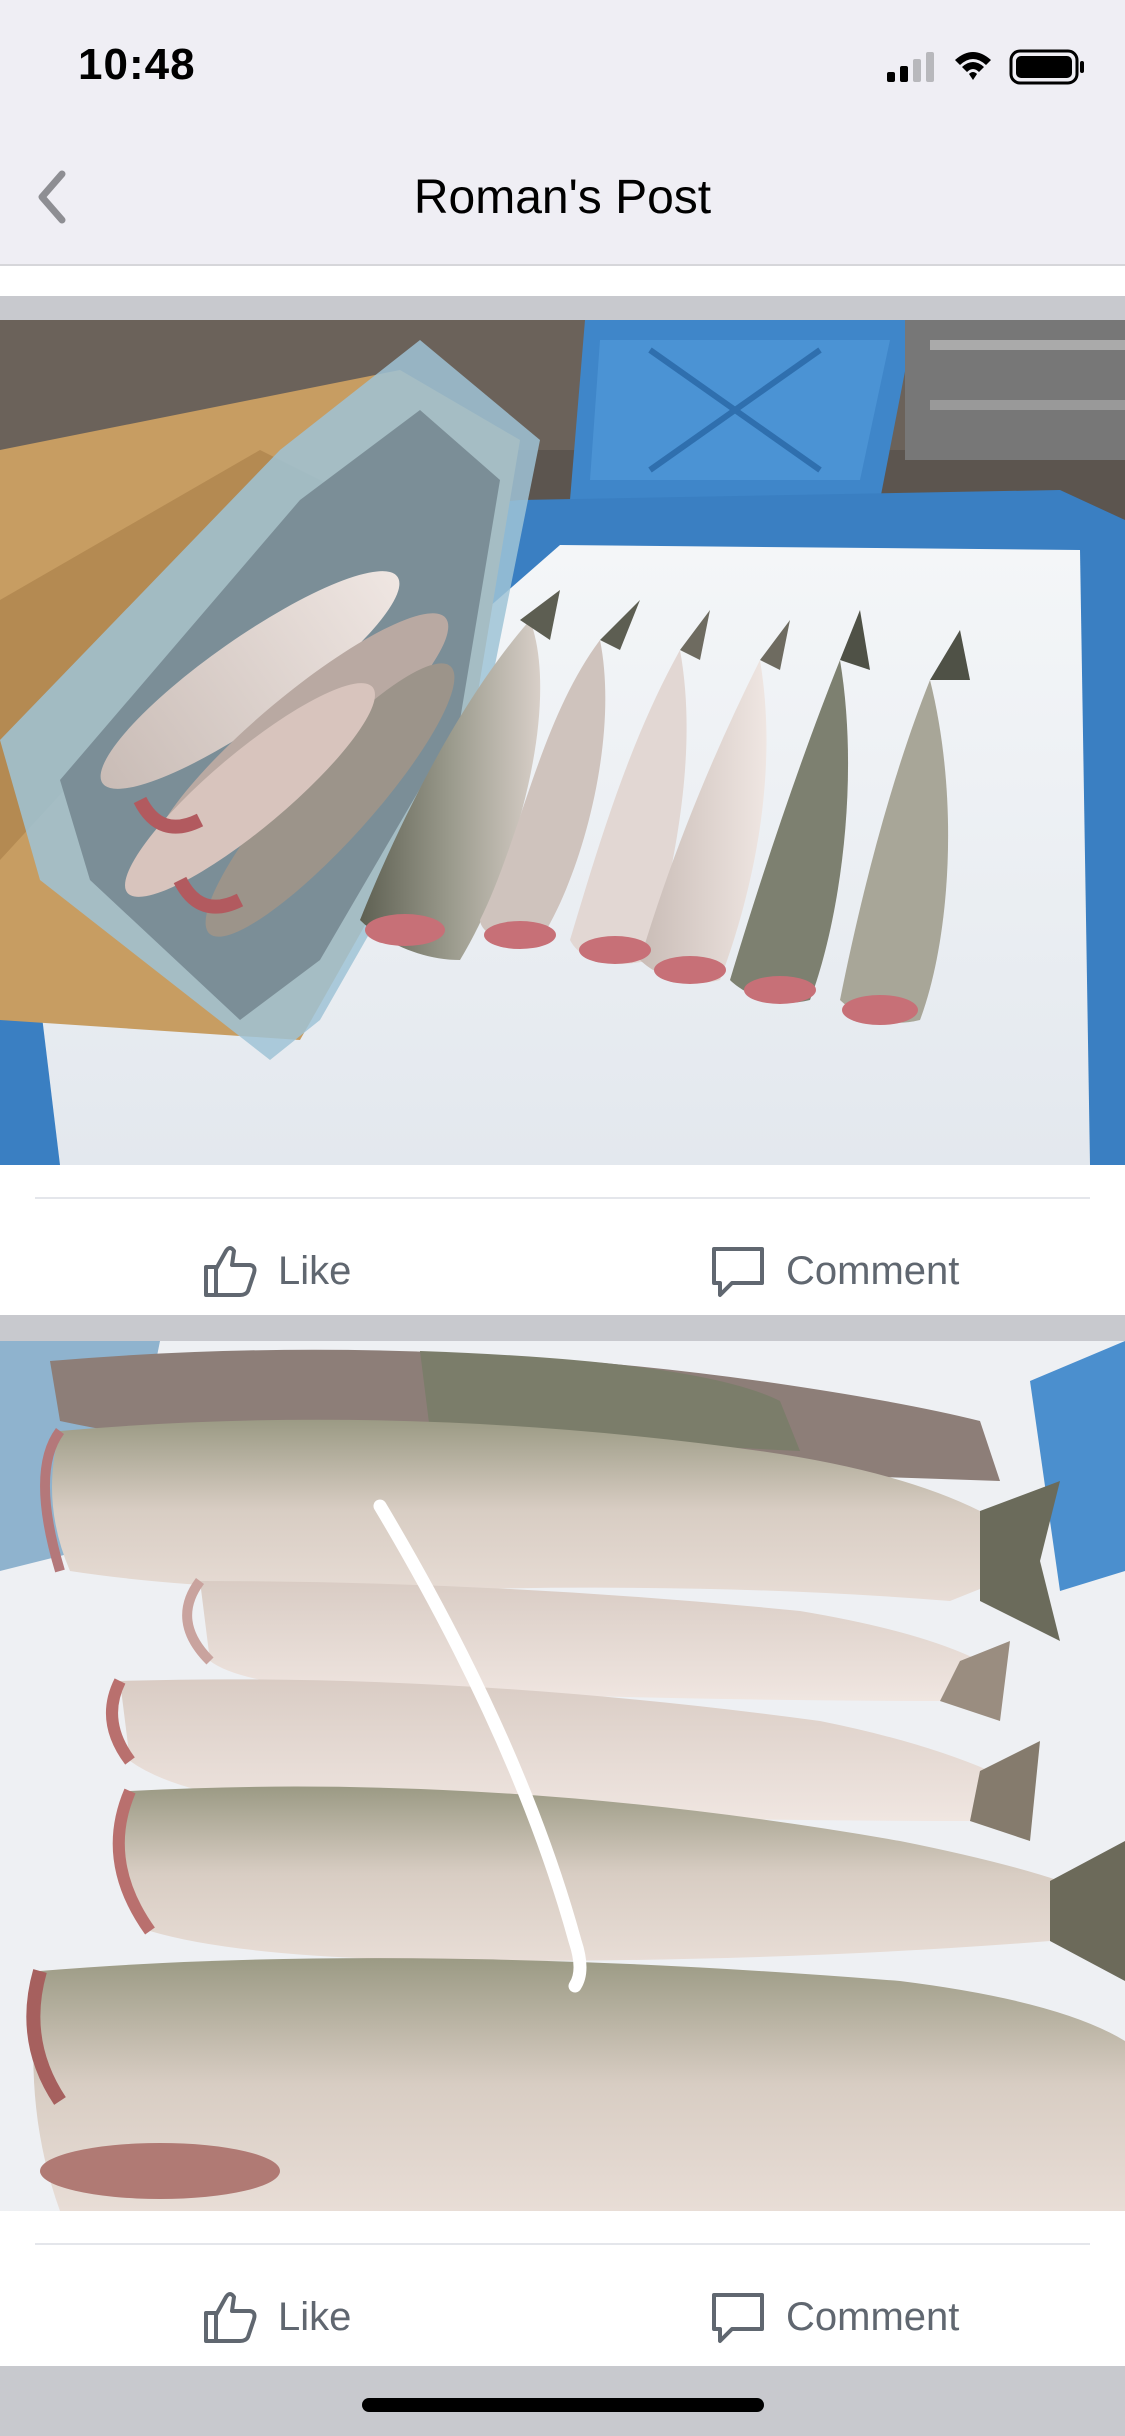 This screenshot has height=2436, width=1125. Describe the element at coordinates (973, 66) in the screenshot. I see `wifi-icon` at that location.